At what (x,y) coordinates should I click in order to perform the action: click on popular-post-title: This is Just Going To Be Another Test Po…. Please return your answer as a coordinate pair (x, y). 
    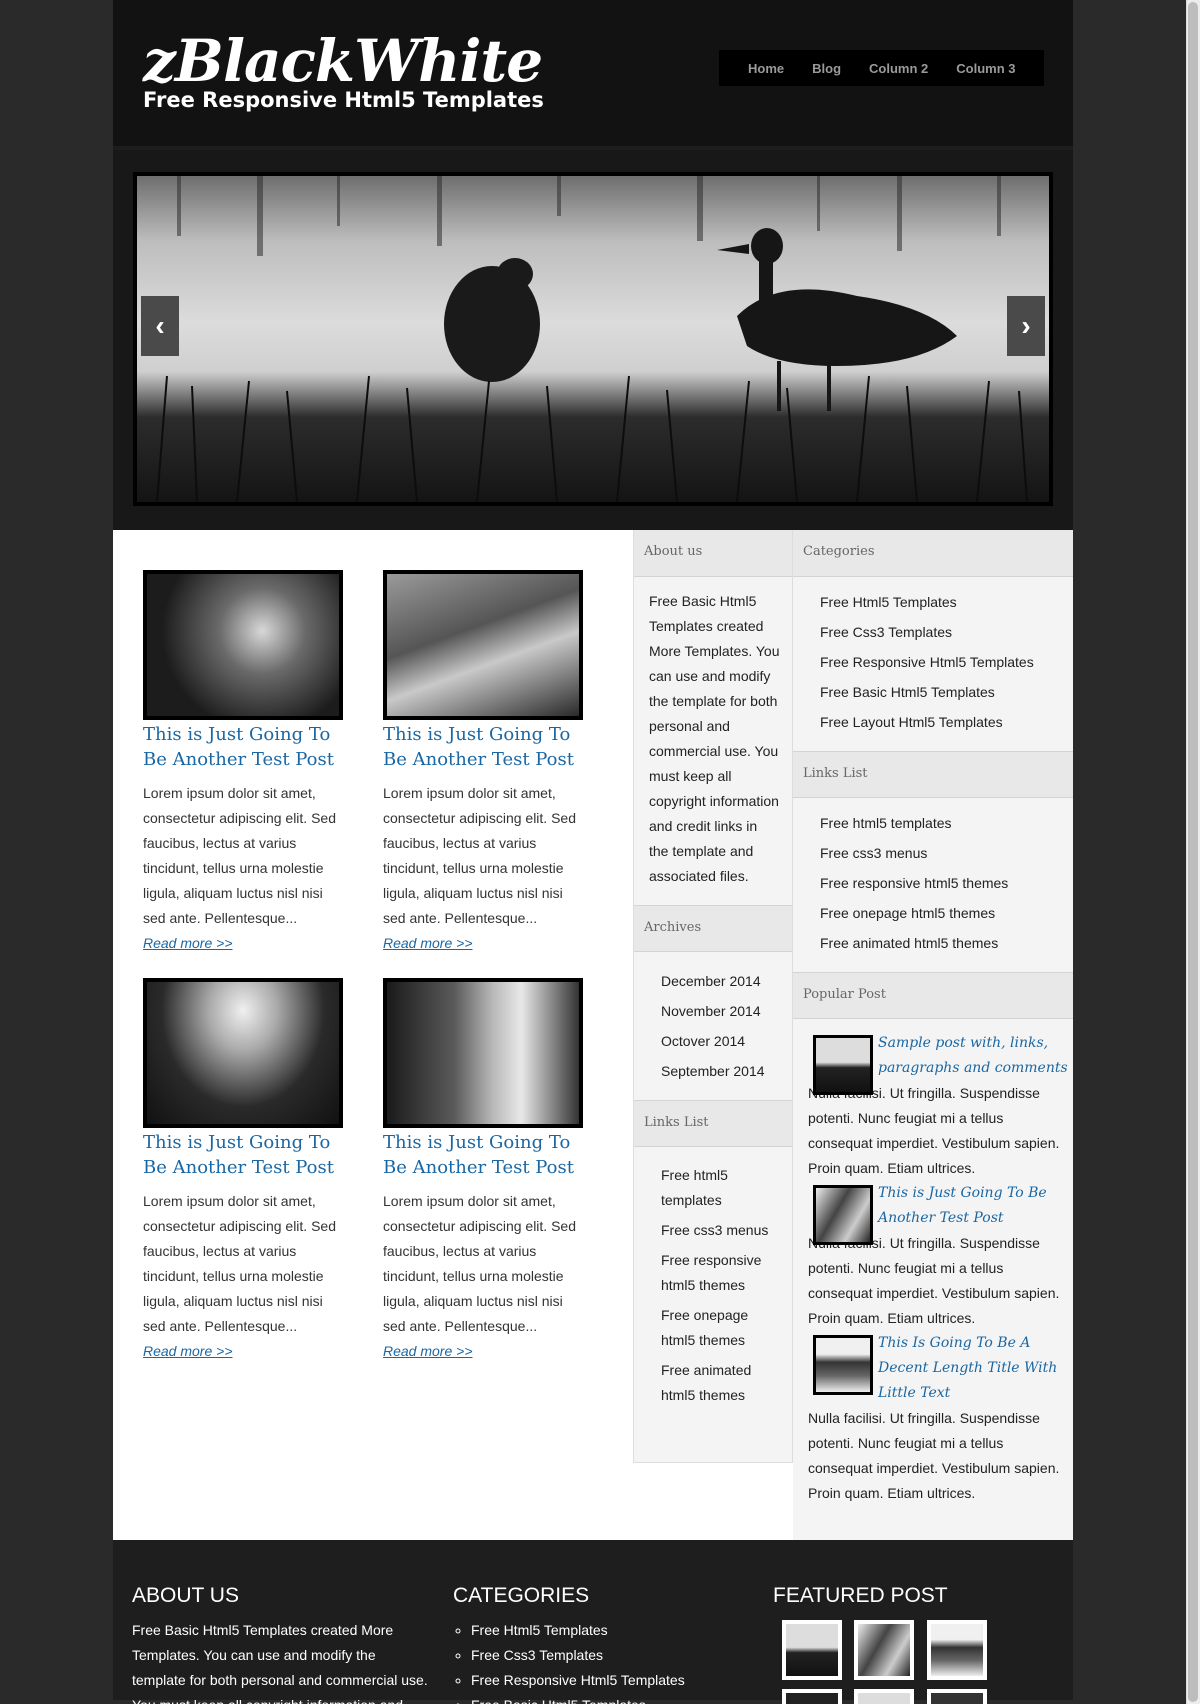
    Looking at the image, I should click on (975, 1206).